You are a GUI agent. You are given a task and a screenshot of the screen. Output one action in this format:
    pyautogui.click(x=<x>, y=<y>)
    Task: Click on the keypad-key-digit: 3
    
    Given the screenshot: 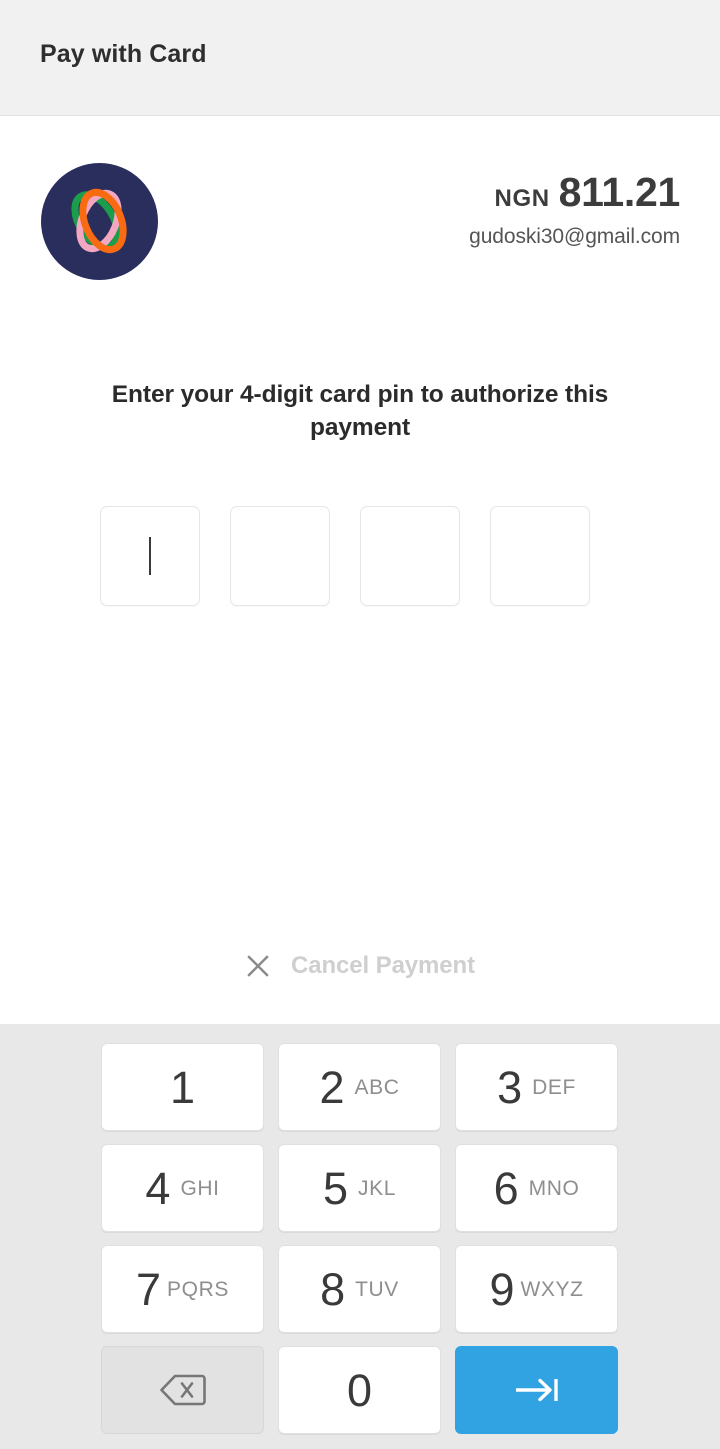 What is the action you would take?
    pyautogui.click(x=510, y=1087)
    